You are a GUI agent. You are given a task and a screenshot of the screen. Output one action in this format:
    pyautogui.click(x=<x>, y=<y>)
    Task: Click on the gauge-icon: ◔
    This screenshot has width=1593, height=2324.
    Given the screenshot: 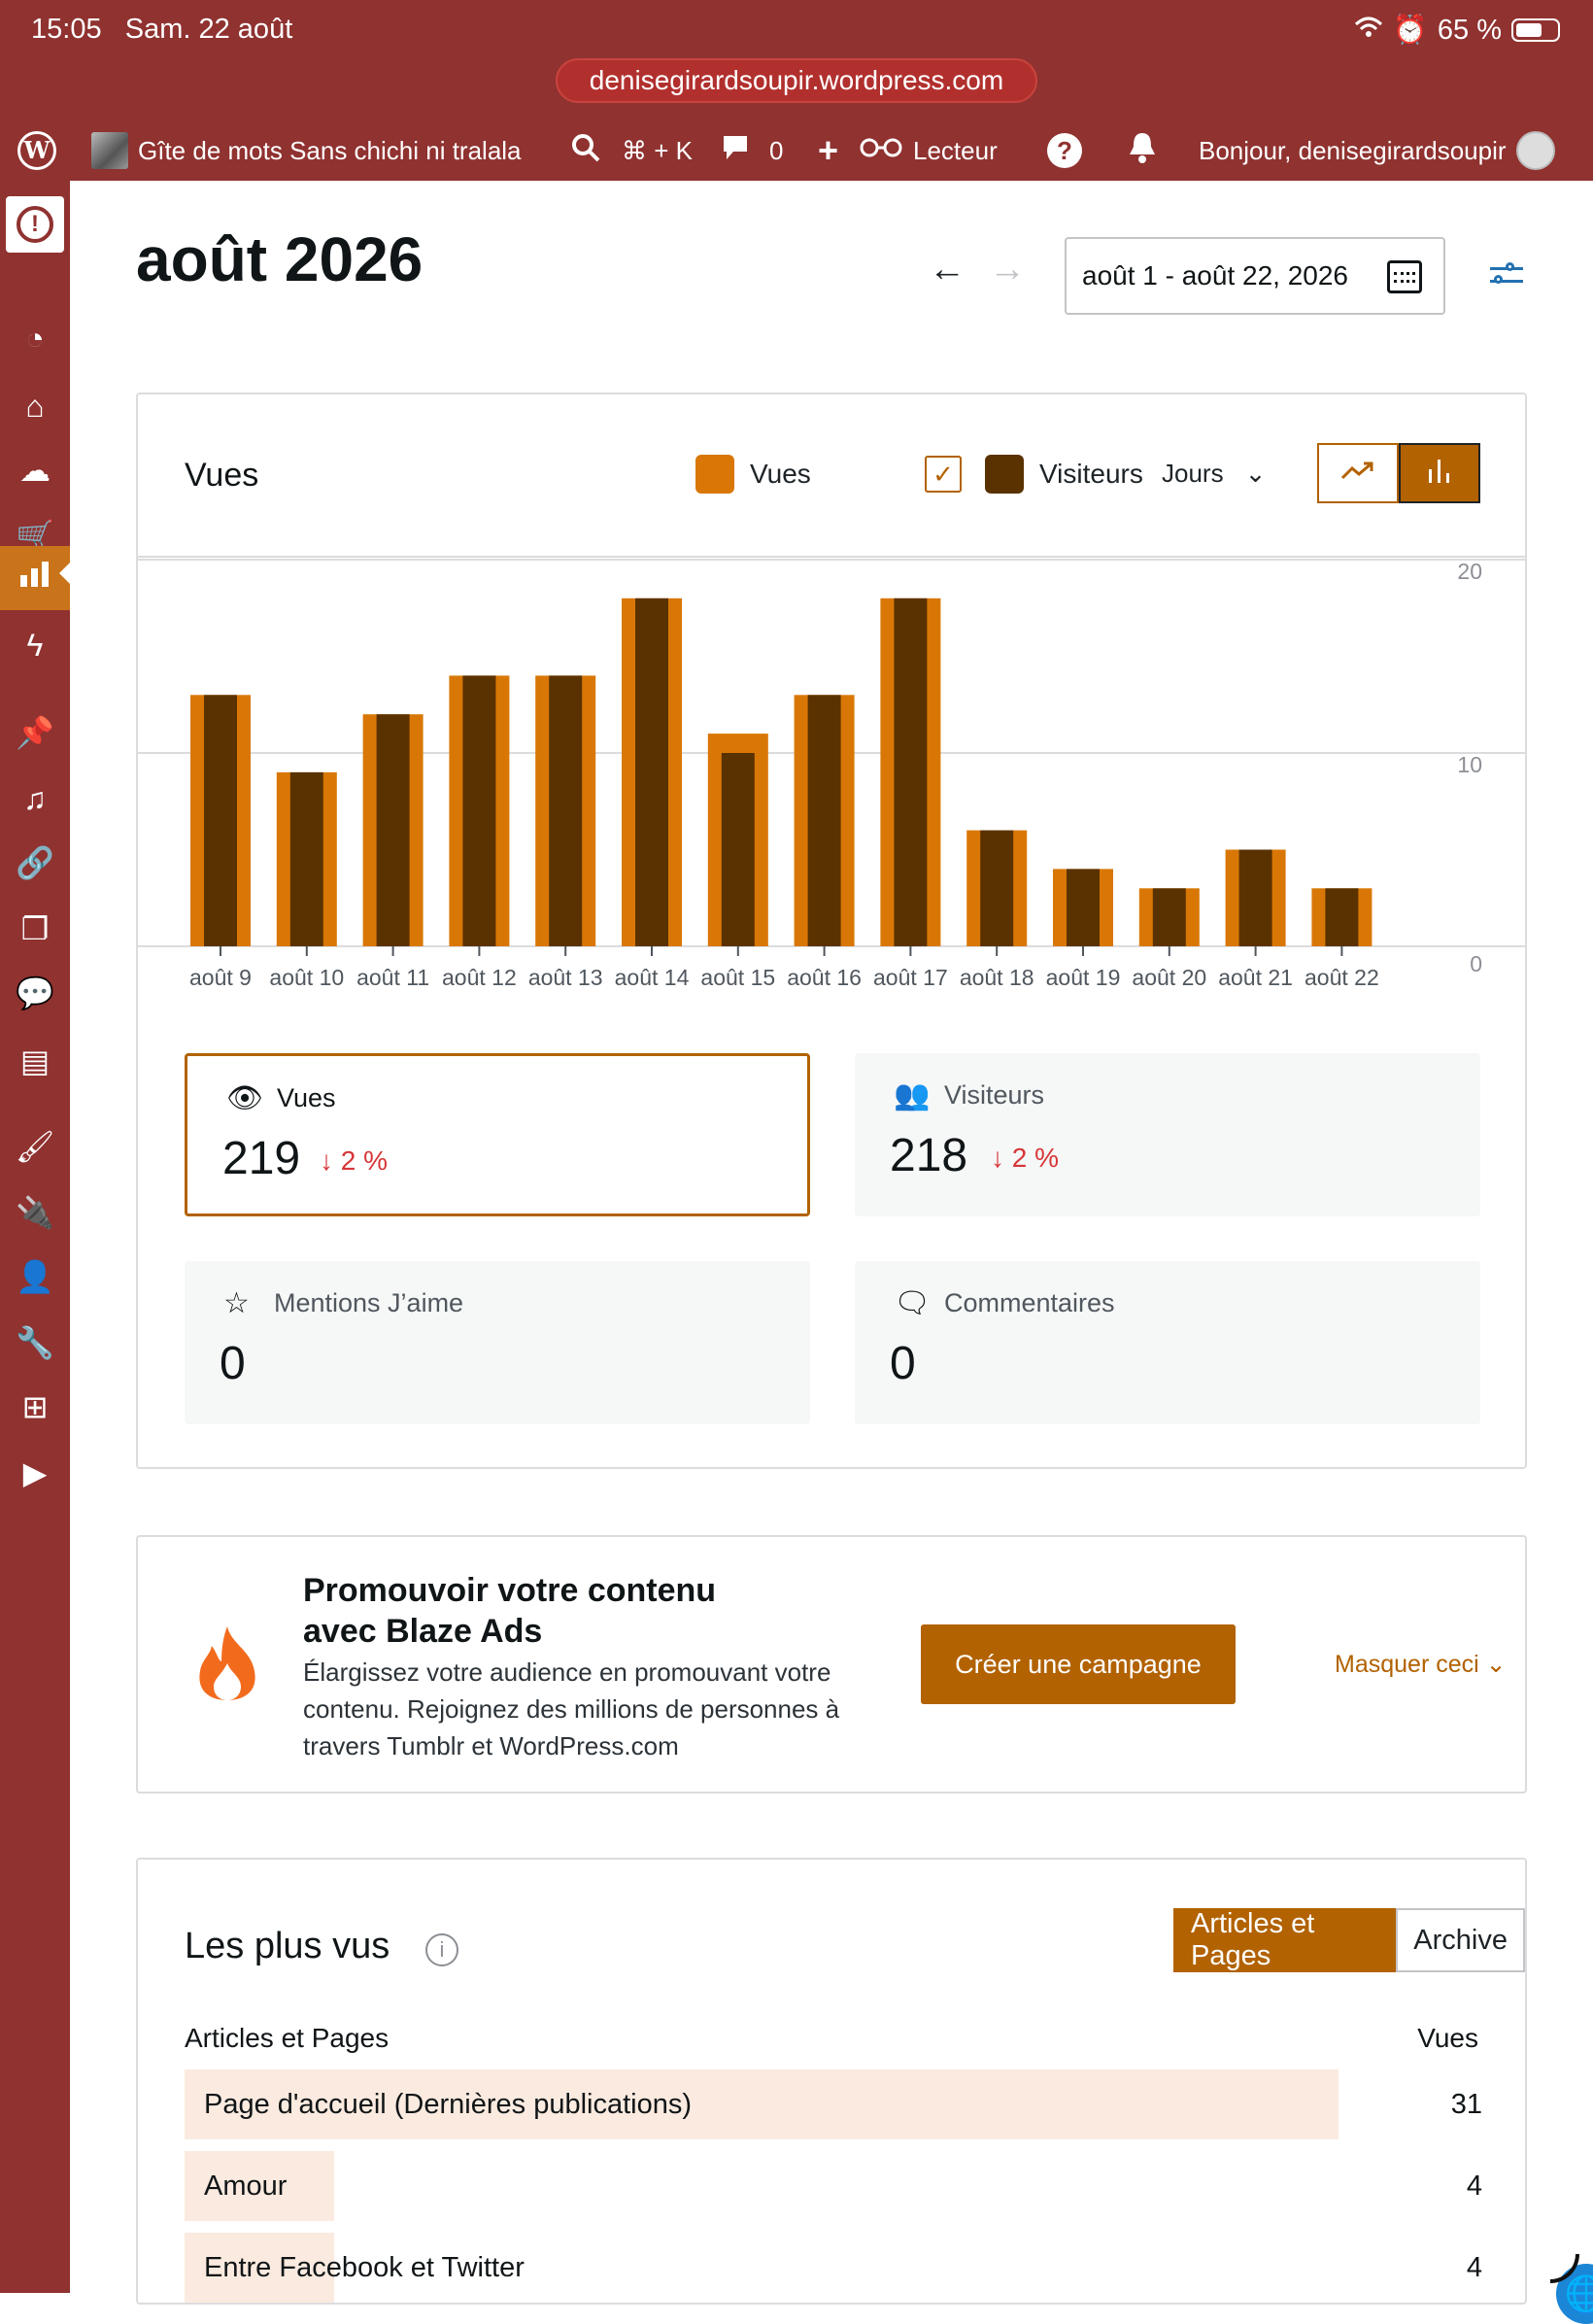 What is the action you would take?
    pyautogui.click(x=35, y=338)
    